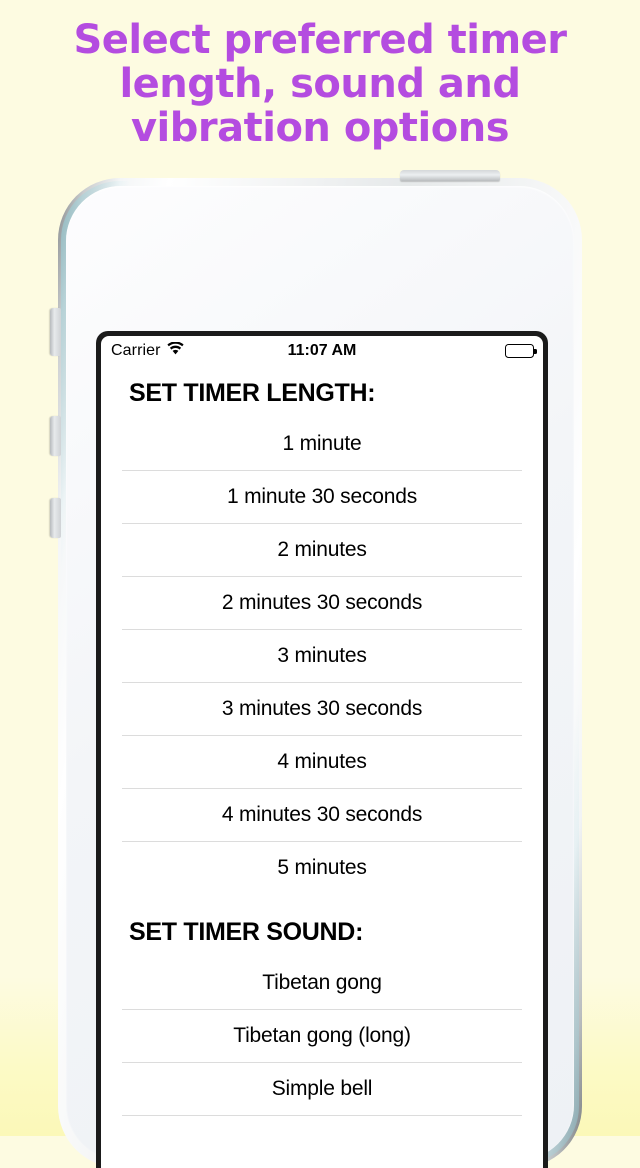  I want to click on timer-sound-option: Tibetan gong (long), so click(322, 1036).